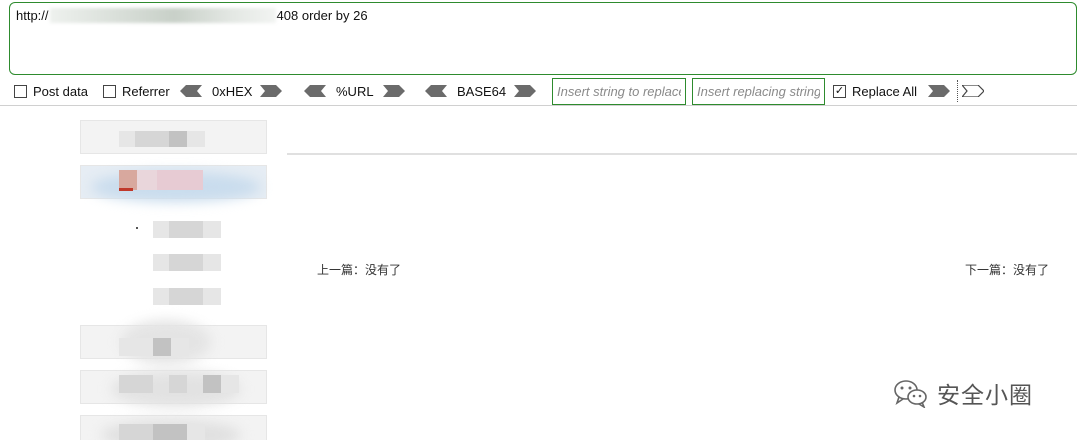  I want to click on base64-label: BASE64, so click(482, 91).